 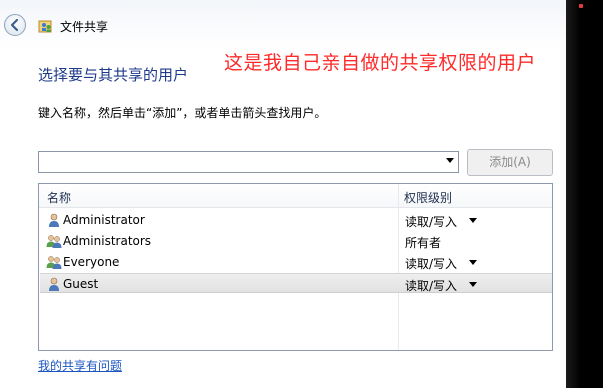 I want to click on user-name: Everyone, so click(x=91, y=262).